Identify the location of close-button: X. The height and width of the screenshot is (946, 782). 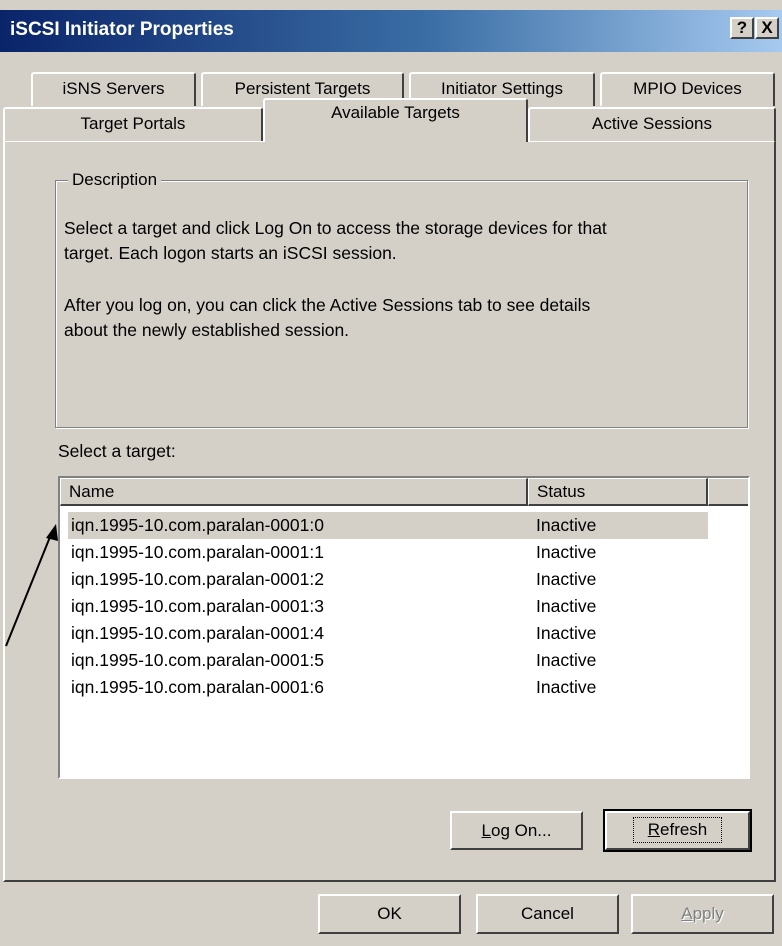
(767, 28).